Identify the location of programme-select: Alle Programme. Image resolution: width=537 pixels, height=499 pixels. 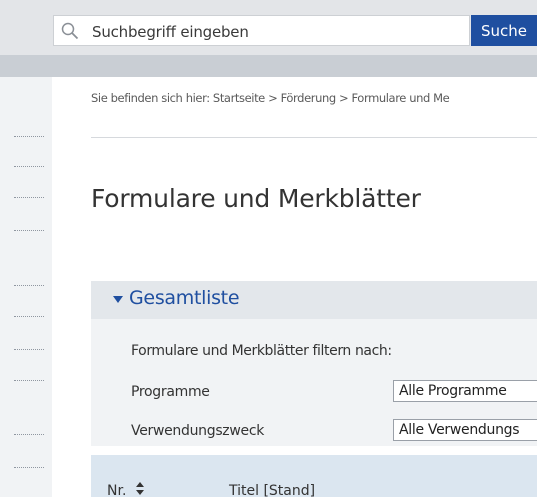
(465, 391).